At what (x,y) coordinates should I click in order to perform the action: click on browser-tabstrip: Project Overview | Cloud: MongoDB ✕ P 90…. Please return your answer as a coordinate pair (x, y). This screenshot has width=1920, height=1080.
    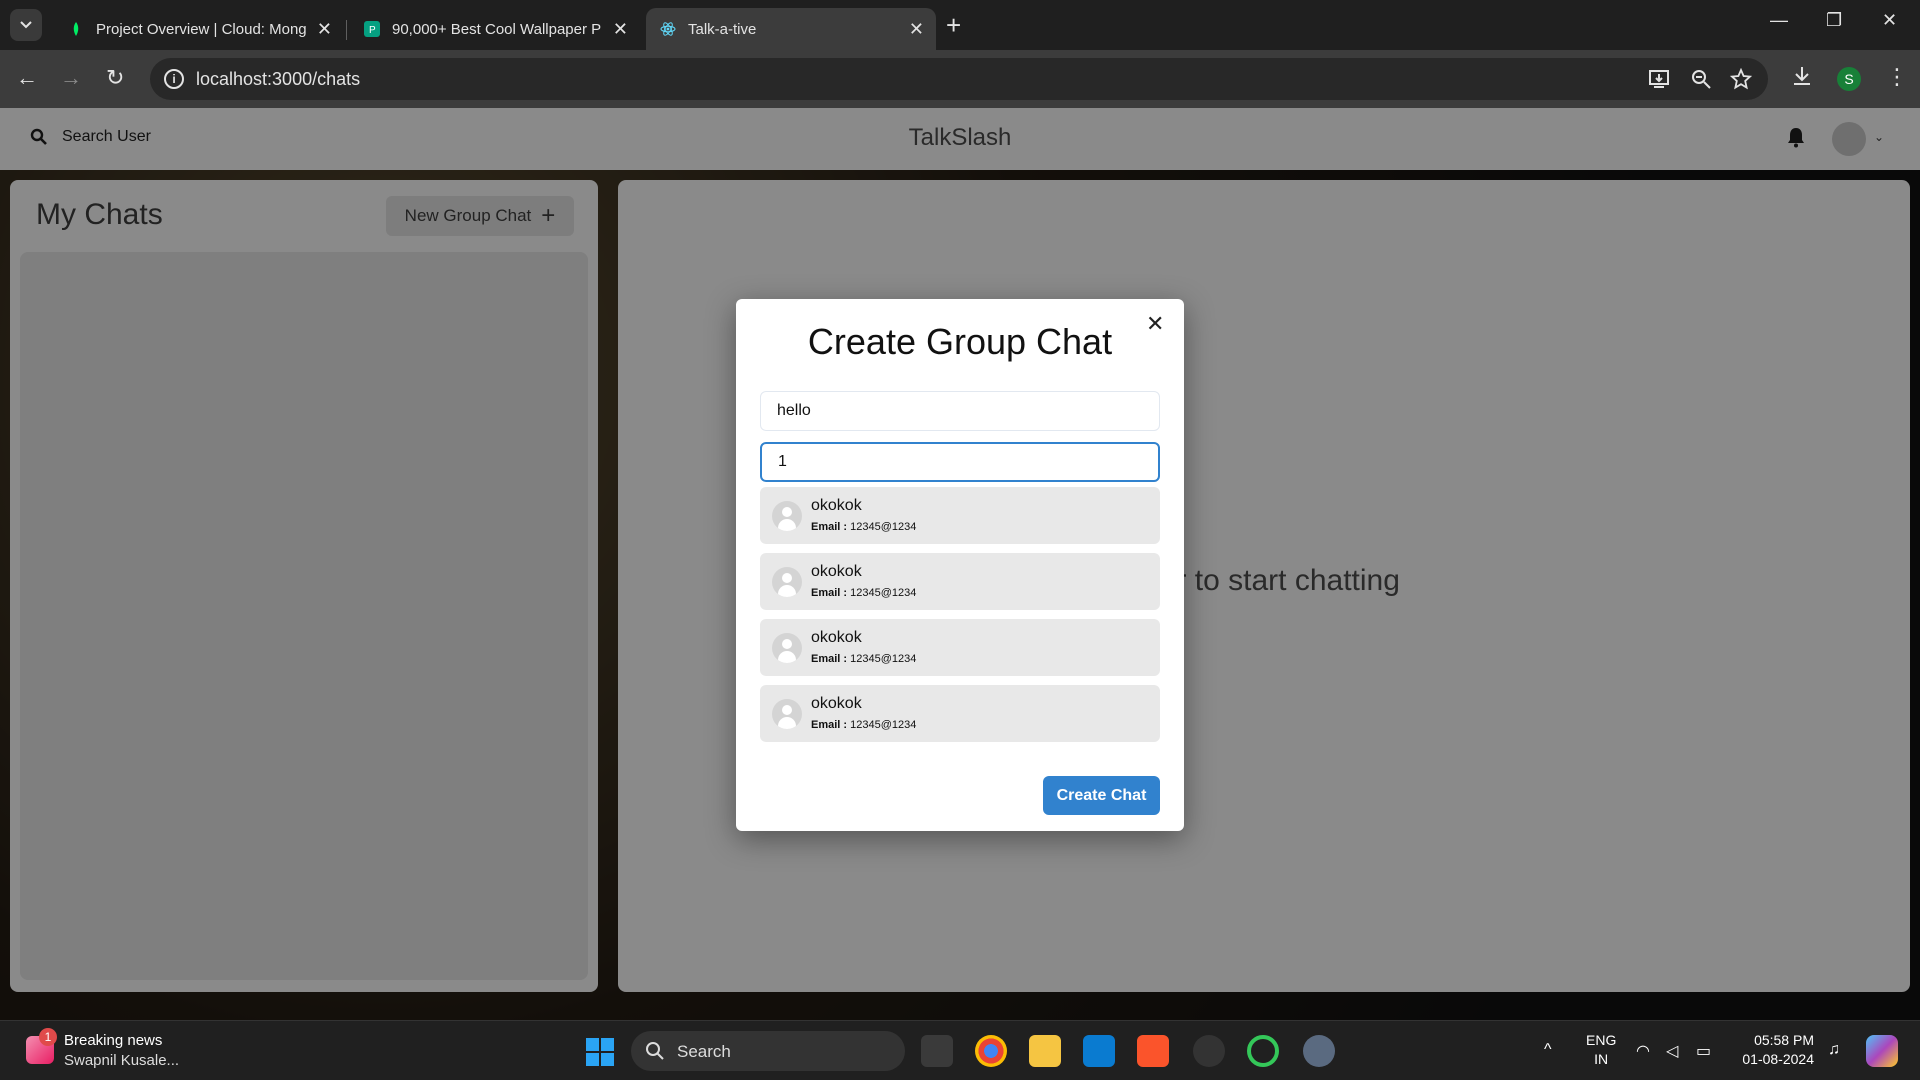
    Looking at the image, I should click on (960, 25).